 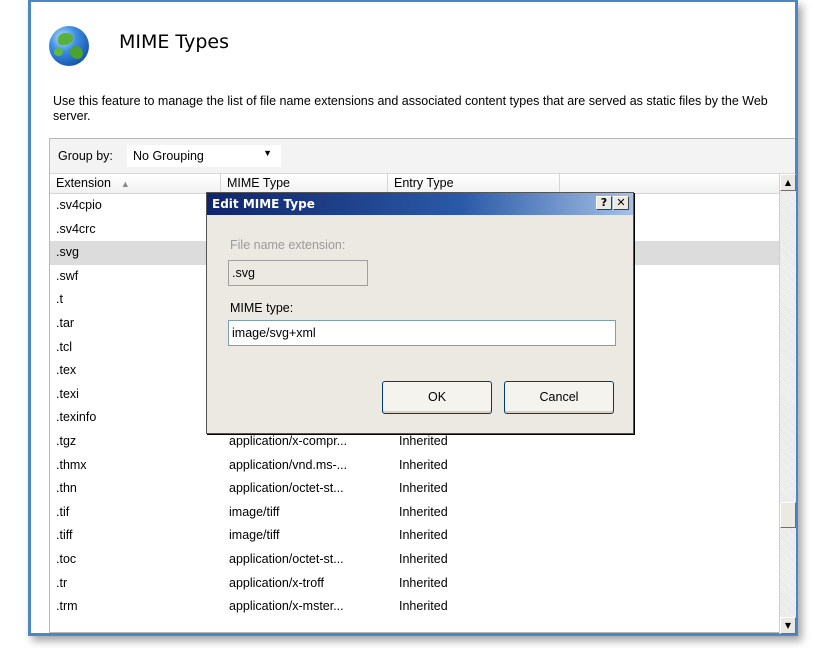 What do you see at coordinates (64, 535) in the screenshot?
I see `extension-cell: .tiff` at bounding box center [64, 535].